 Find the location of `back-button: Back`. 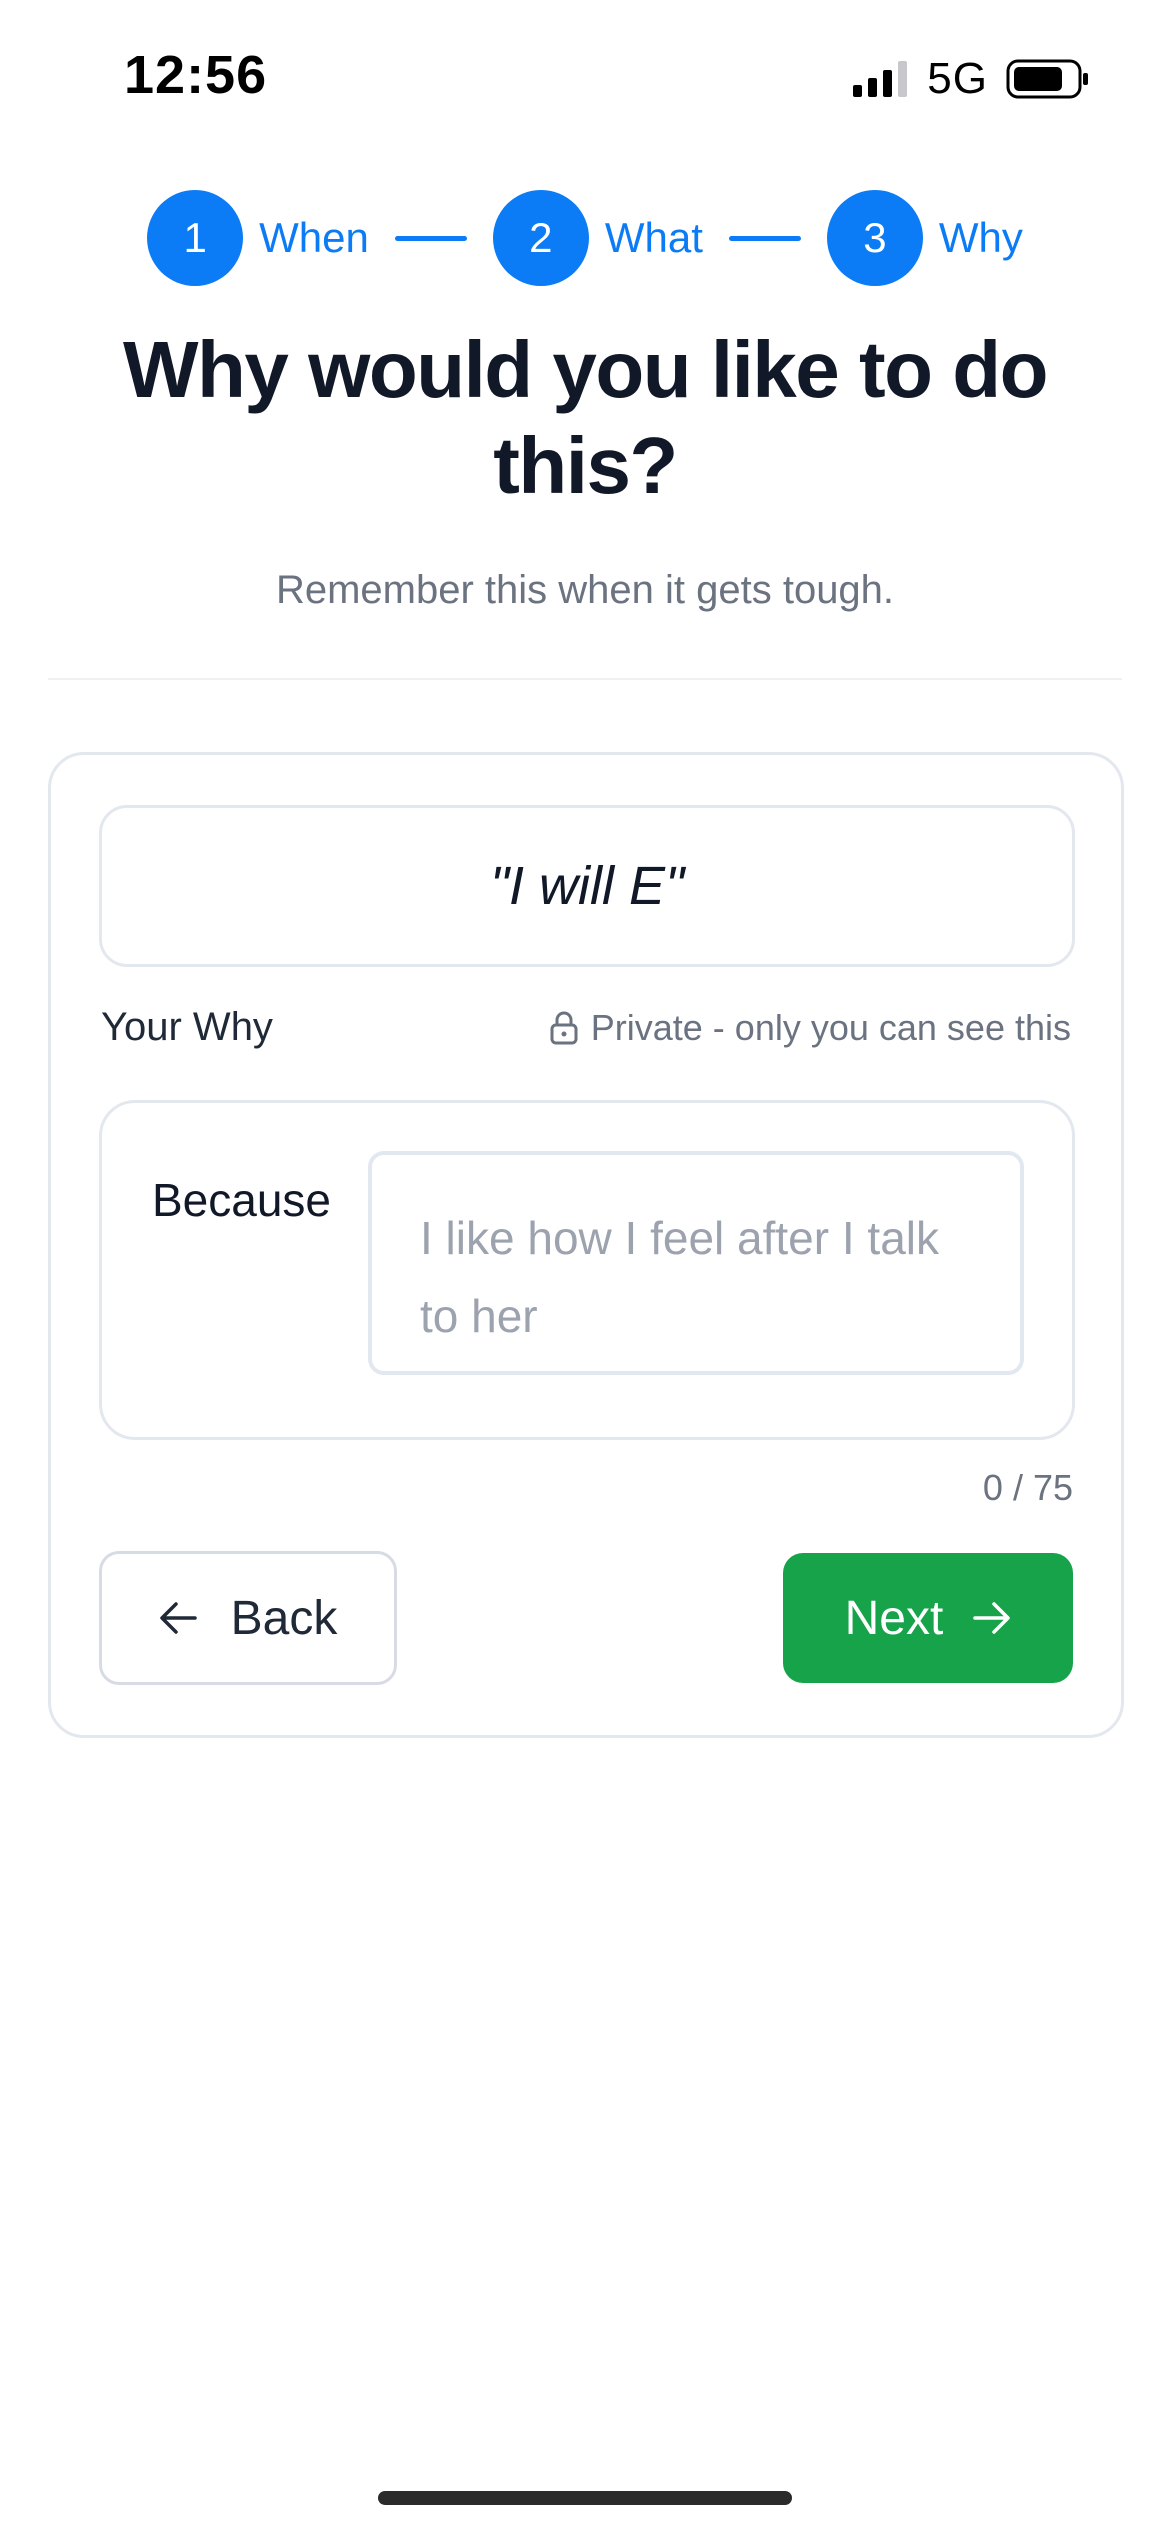

back-button: Back is located at coordinates (248, 1618).